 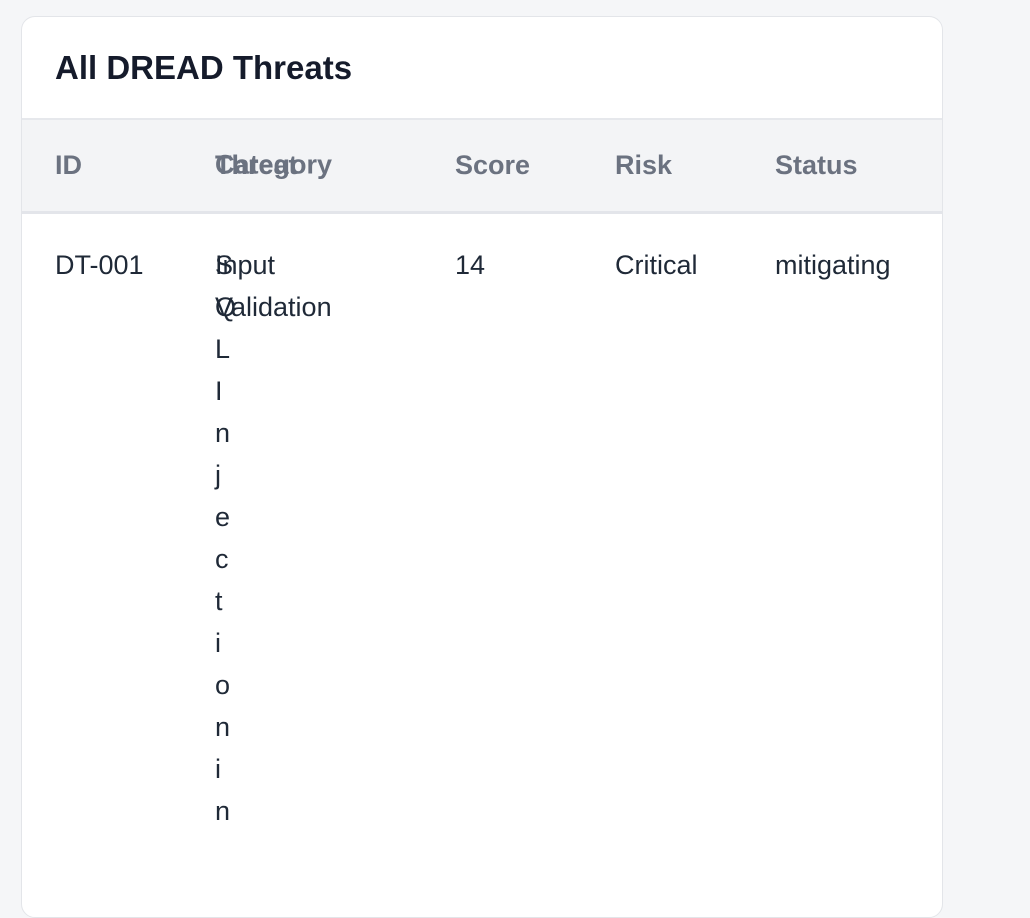 What do you see at coordinates (842, 166) in the screenshot?
I see `column-header-status: Status` at bounding box center [842, 166].